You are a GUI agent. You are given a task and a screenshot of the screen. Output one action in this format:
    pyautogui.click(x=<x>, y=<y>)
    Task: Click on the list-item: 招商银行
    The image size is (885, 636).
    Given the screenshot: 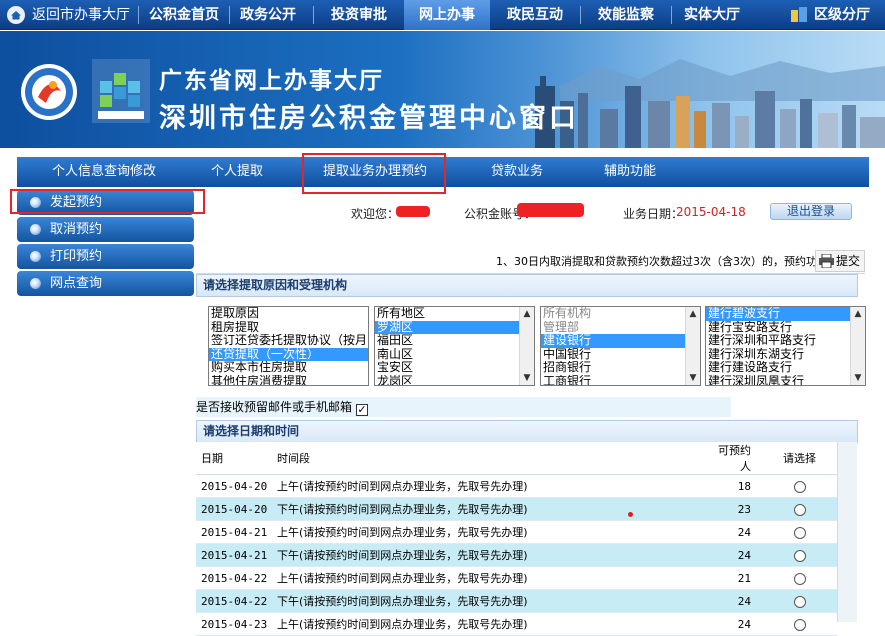 What is the action you would take?
    pyautogui.click(x=620, y=368)
    